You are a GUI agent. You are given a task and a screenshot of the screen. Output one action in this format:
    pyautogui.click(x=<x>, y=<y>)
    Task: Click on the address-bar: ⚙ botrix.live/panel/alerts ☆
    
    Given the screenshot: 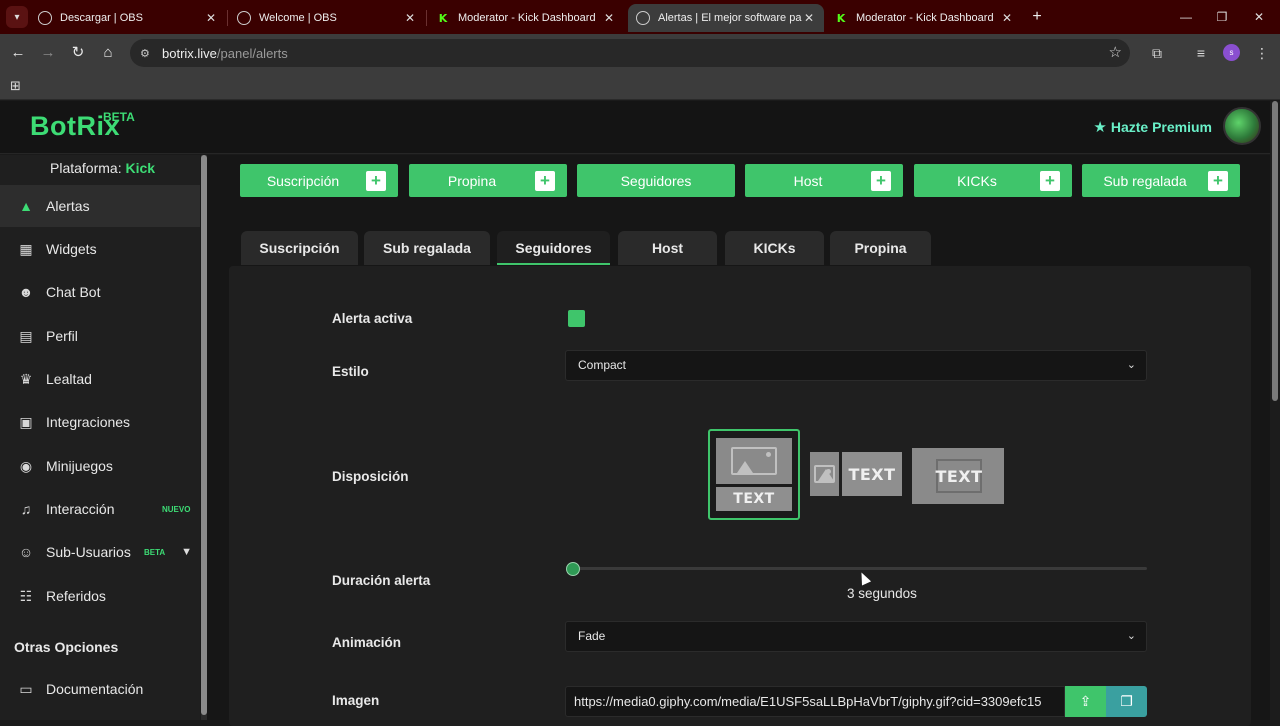 What is the action you would take?
    pyautogui.click(x=630, y=53)
    